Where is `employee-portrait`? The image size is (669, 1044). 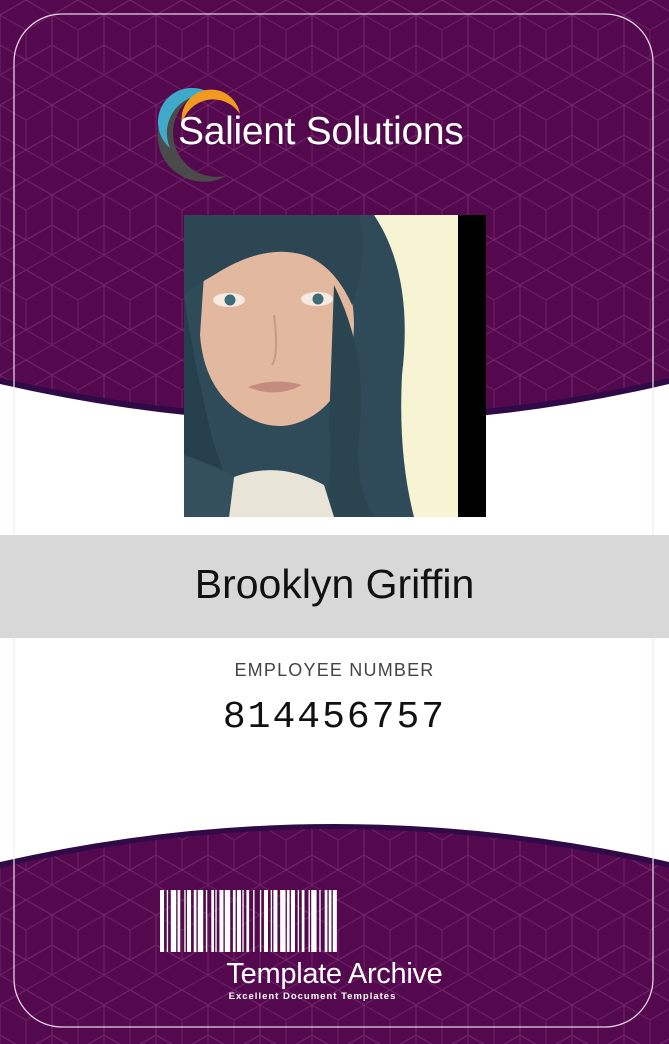 employee-portrait is located at coordinates (335, 366).